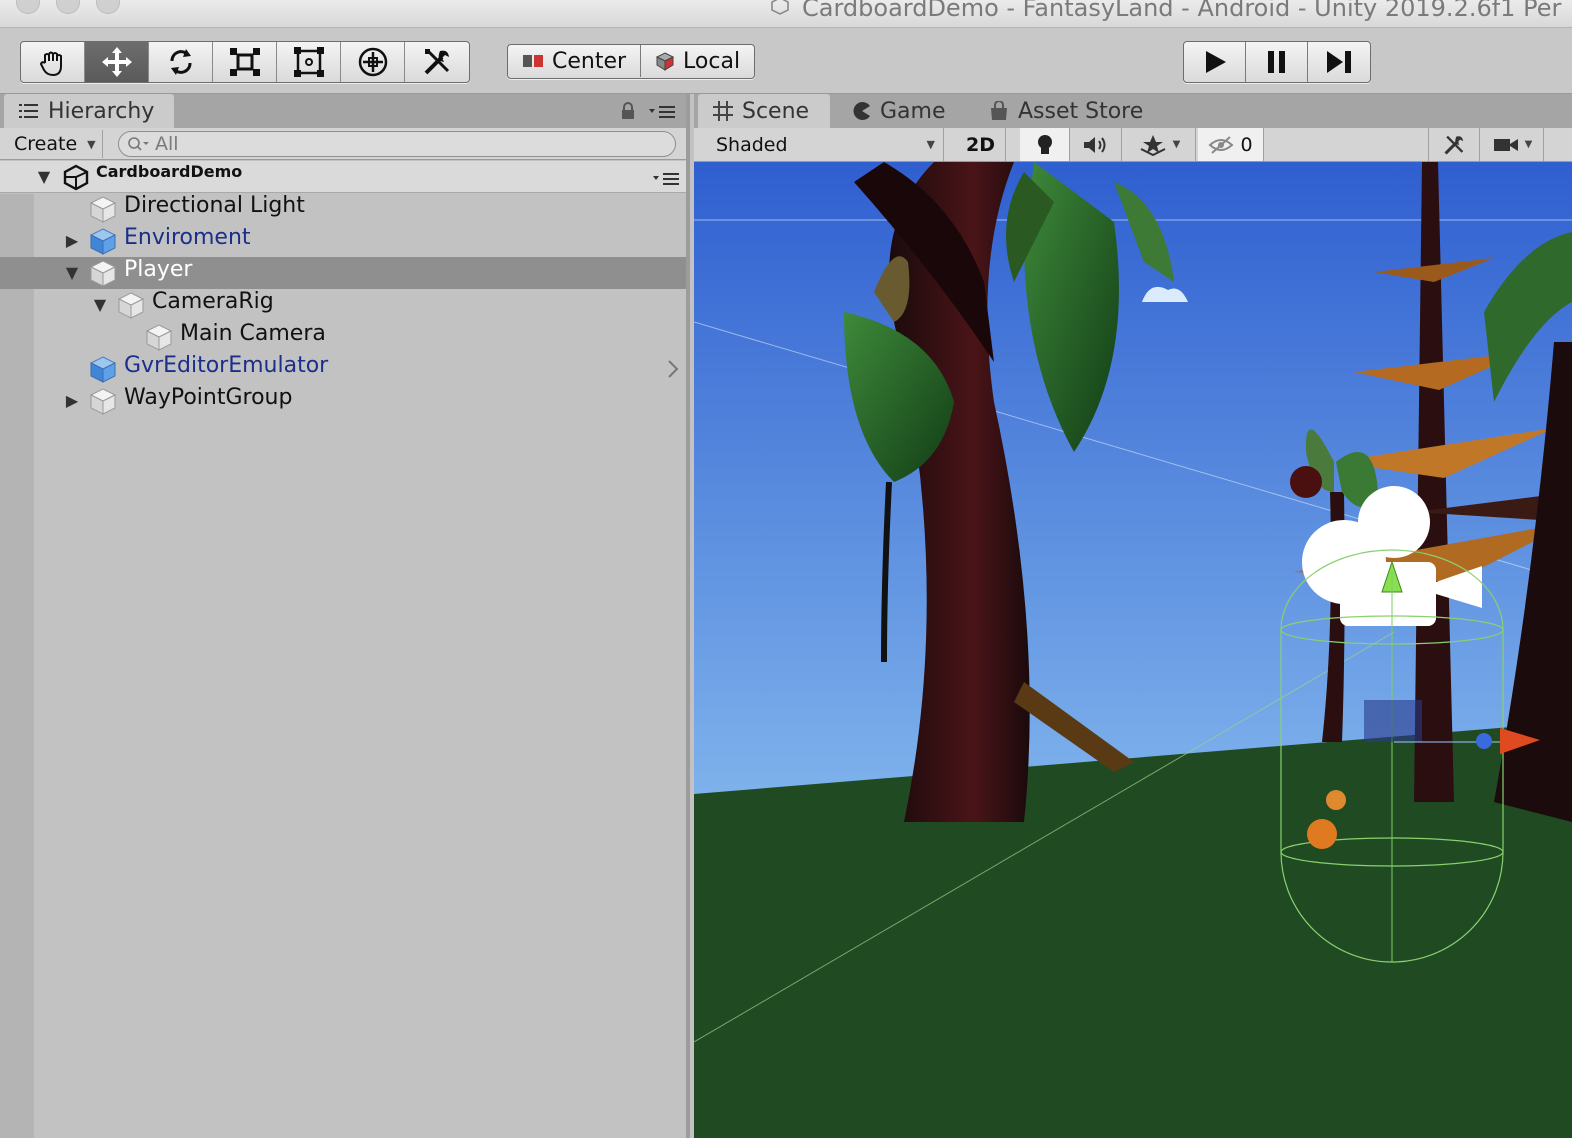 The image size is (1572, 1138). I want to click on scene-expand-arrow-icon: ▼, so click(44, 176).